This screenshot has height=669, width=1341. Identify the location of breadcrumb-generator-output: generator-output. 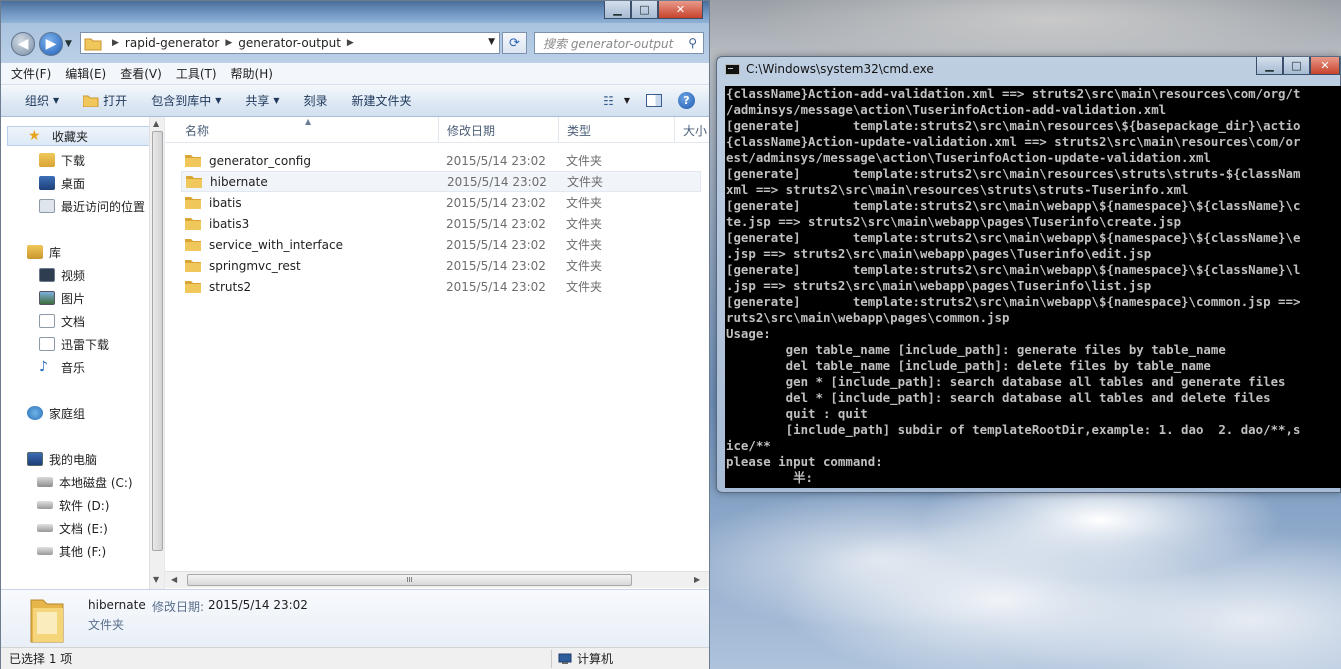
(289, 43).